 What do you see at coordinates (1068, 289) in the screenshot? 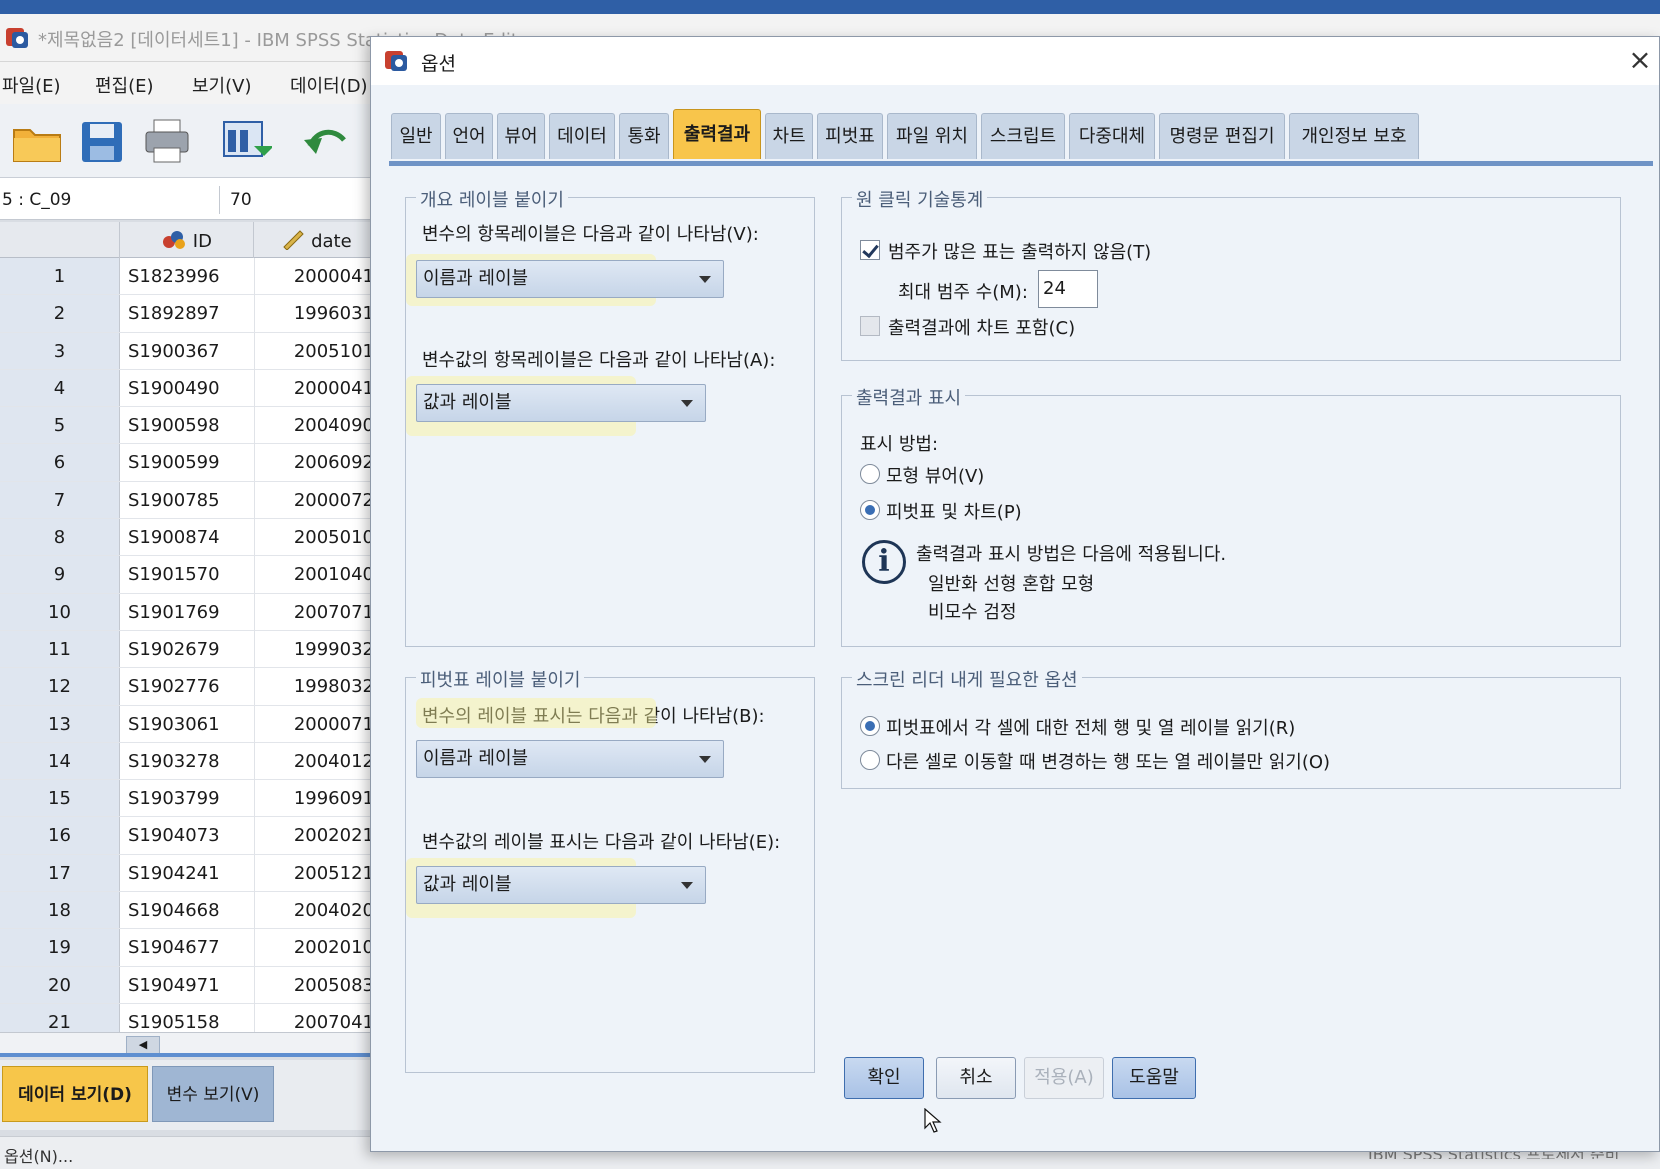
I see `max-categories-input: 24` at bounding box center [1068, 289].